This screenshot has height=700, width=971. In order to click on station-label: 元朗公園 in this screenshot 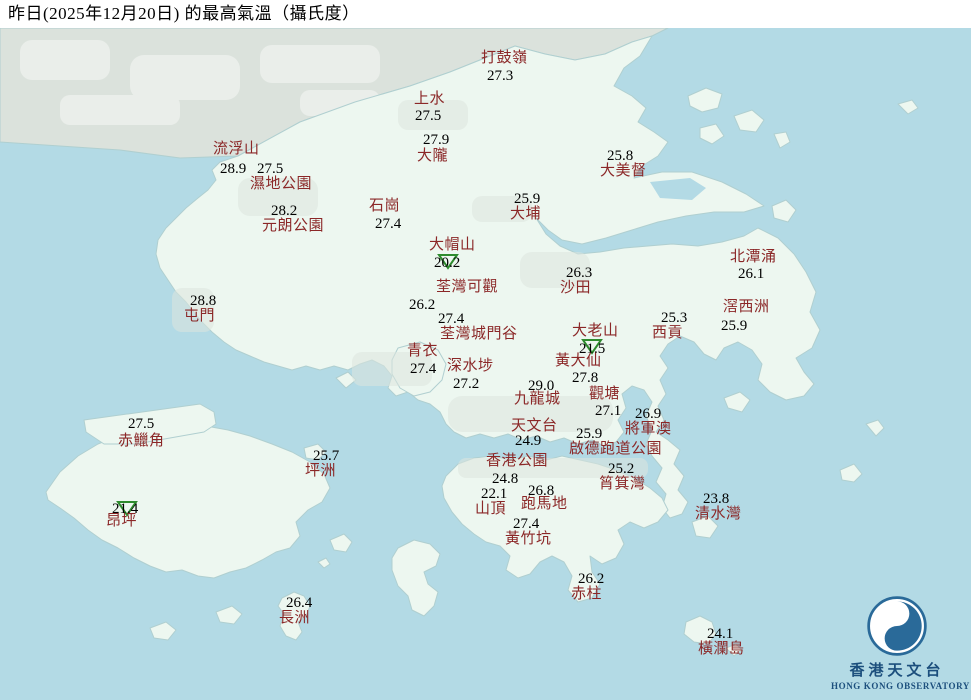, I will do `click(293, 226)`.